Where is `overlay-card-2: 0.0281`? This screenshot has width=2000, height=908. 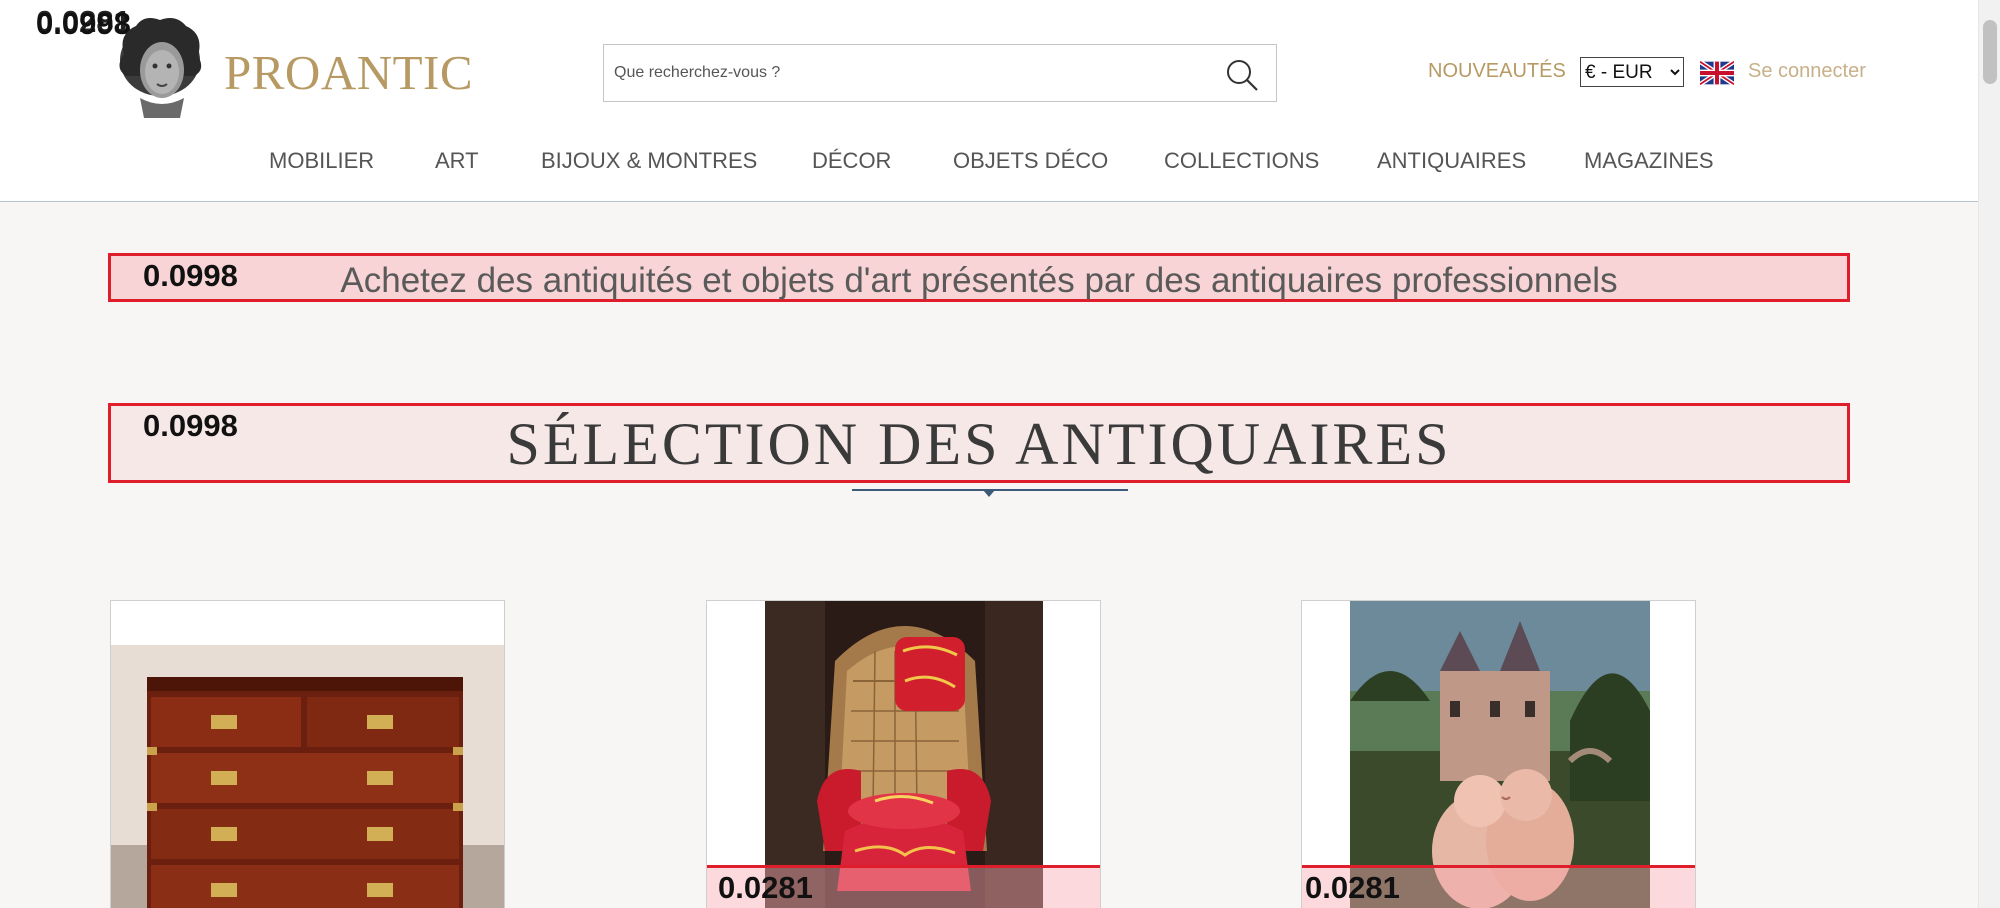 overlay-card-2: 0.0281 is located at coordinates (903, 886).